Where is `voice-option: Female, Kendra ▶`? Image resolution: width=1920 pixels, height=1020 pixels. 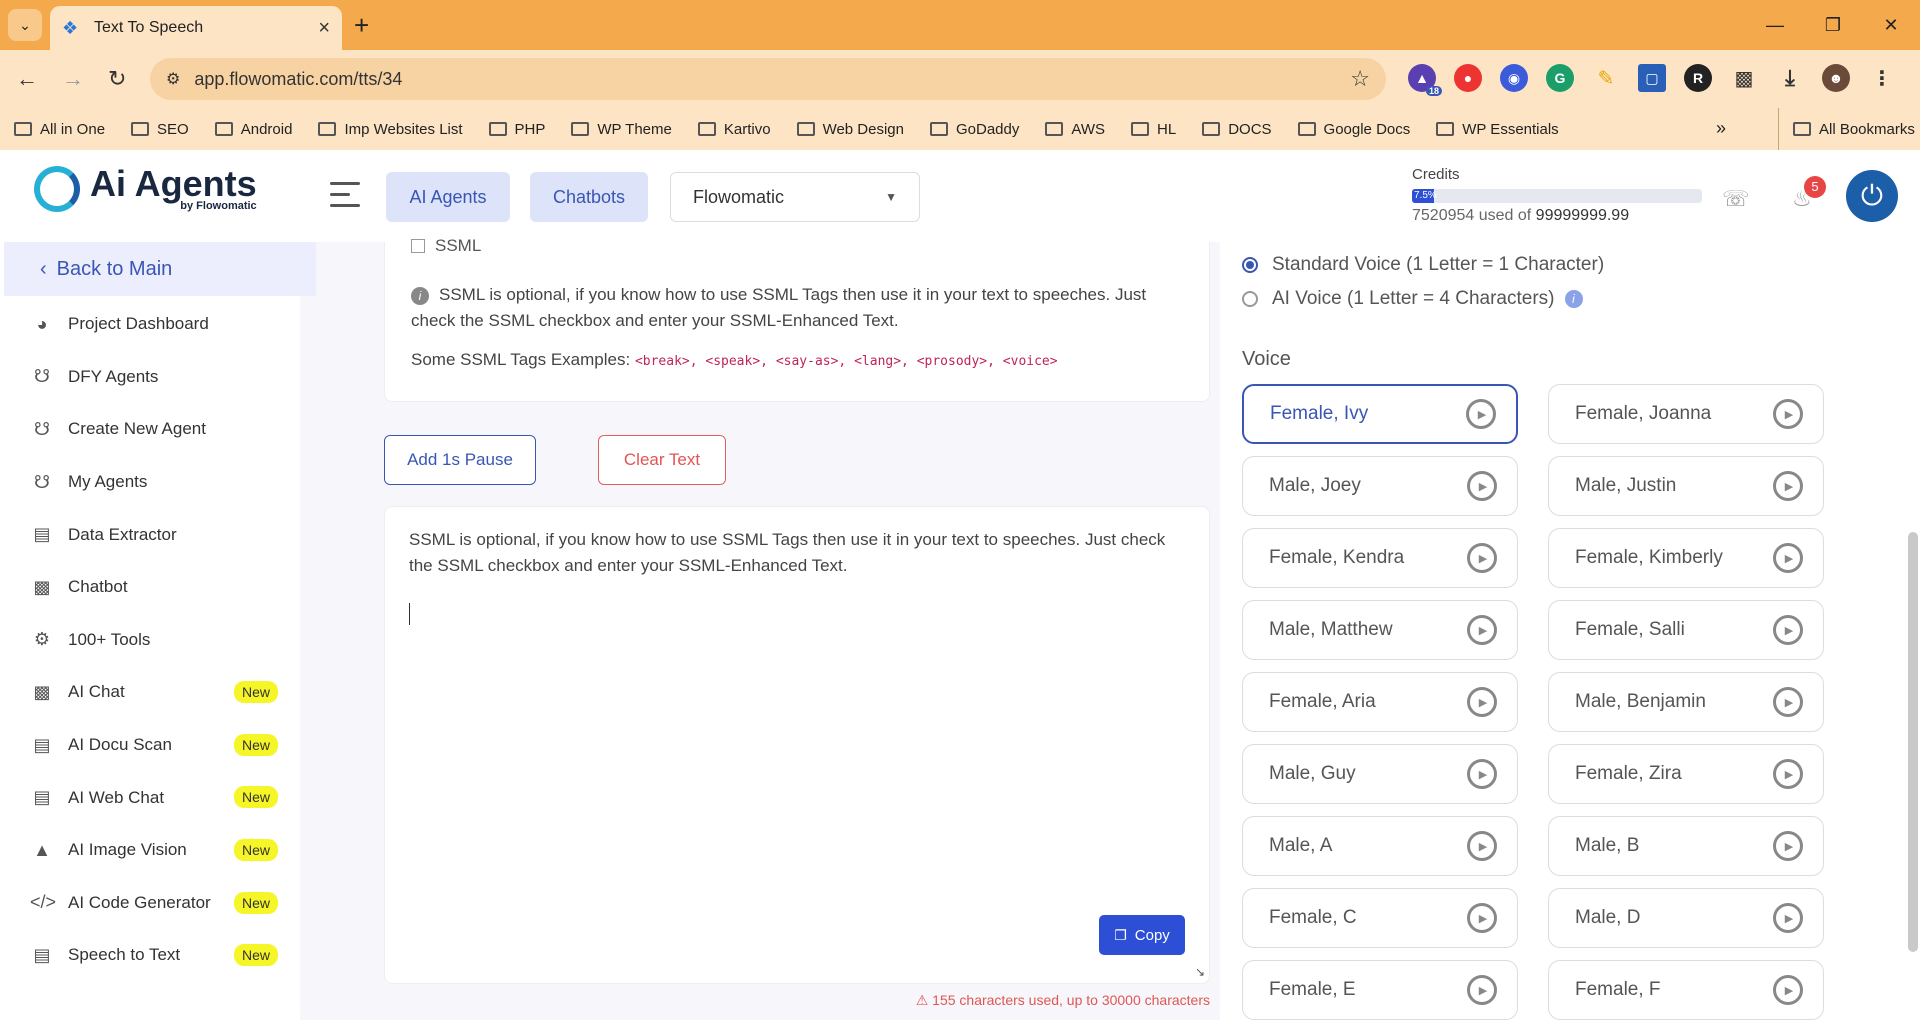 voice-option: Female, Kendra ▶ is located at coordinates (1380, 558).